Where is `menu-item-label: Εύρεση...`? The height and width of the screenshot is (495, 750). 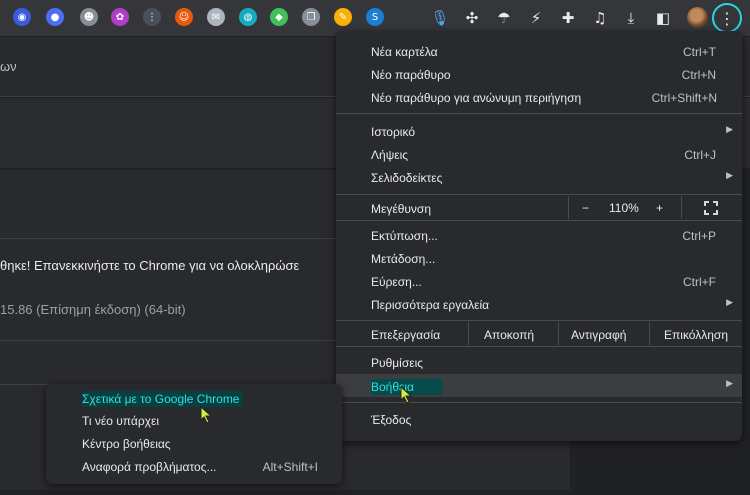 menu-item-label: Εύρεση... is located at coordinates (396, 282).